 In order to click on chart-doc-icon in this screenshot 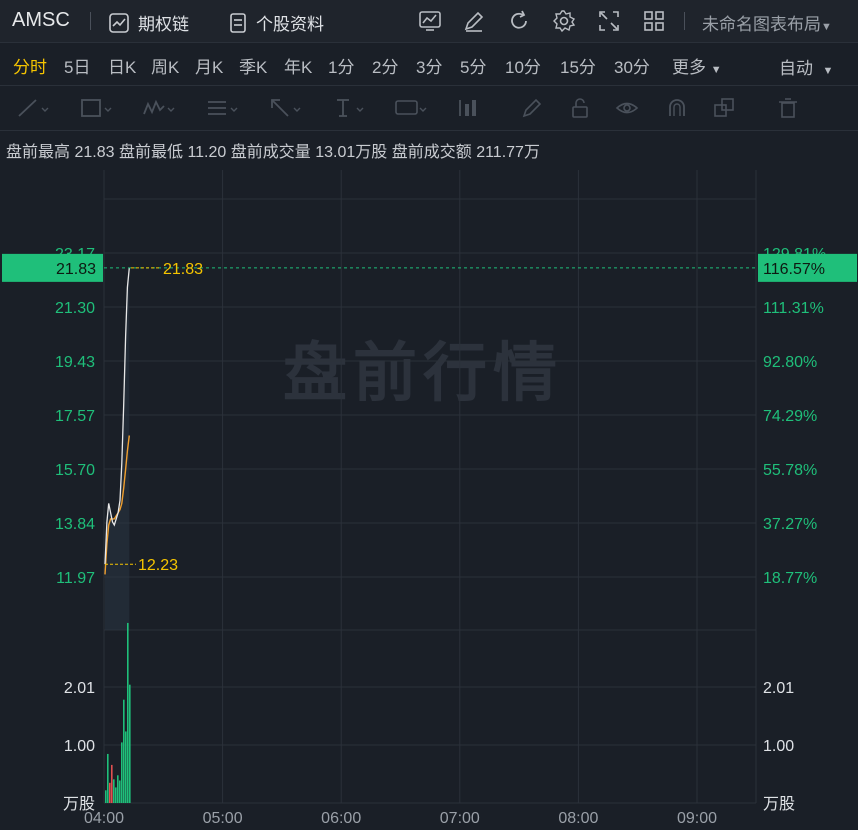, I will do `click(119, 22)`.